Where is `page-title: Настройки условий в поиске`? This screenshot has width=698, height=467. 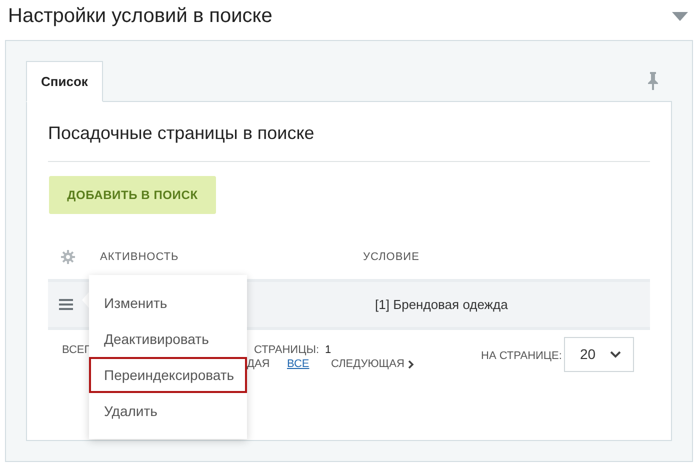
page-title: Настройки условий в поиске is located at coordinates (140, 16).